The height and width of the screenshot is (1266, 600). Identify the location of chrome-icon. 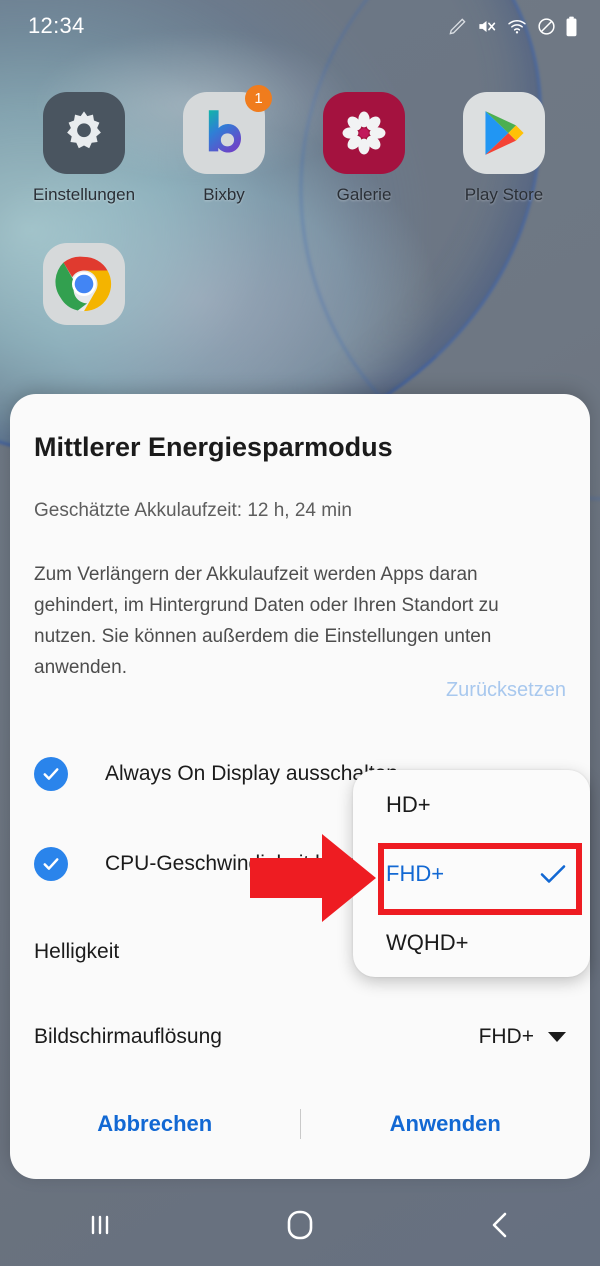
(84, 284).